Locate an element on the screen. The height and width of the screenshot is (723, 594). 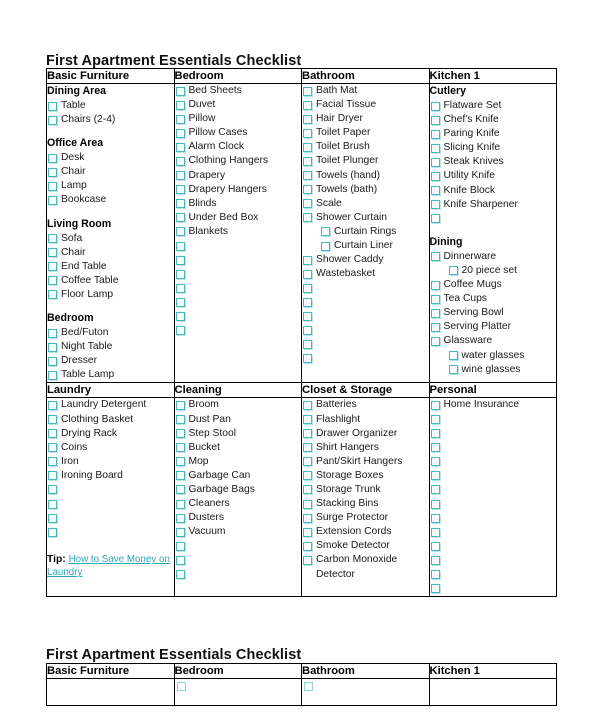
checklist-item: Garbage Can is located at coordinates (238, 476).